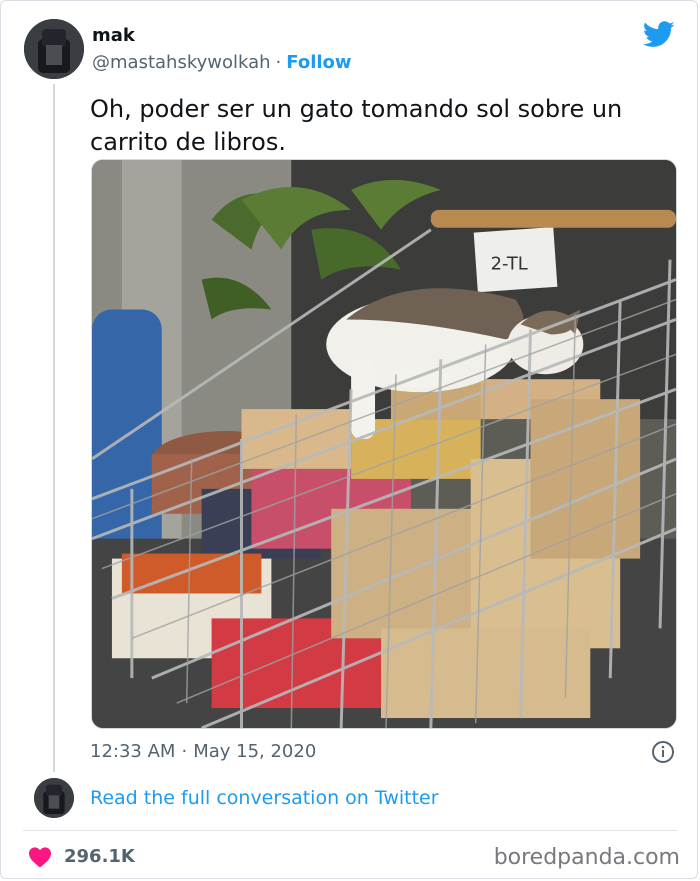  Describe the element at coordinates (264, 798) in the screenshot. I see `read-conversation-link: Read the full conversation on Twitter` at that location.